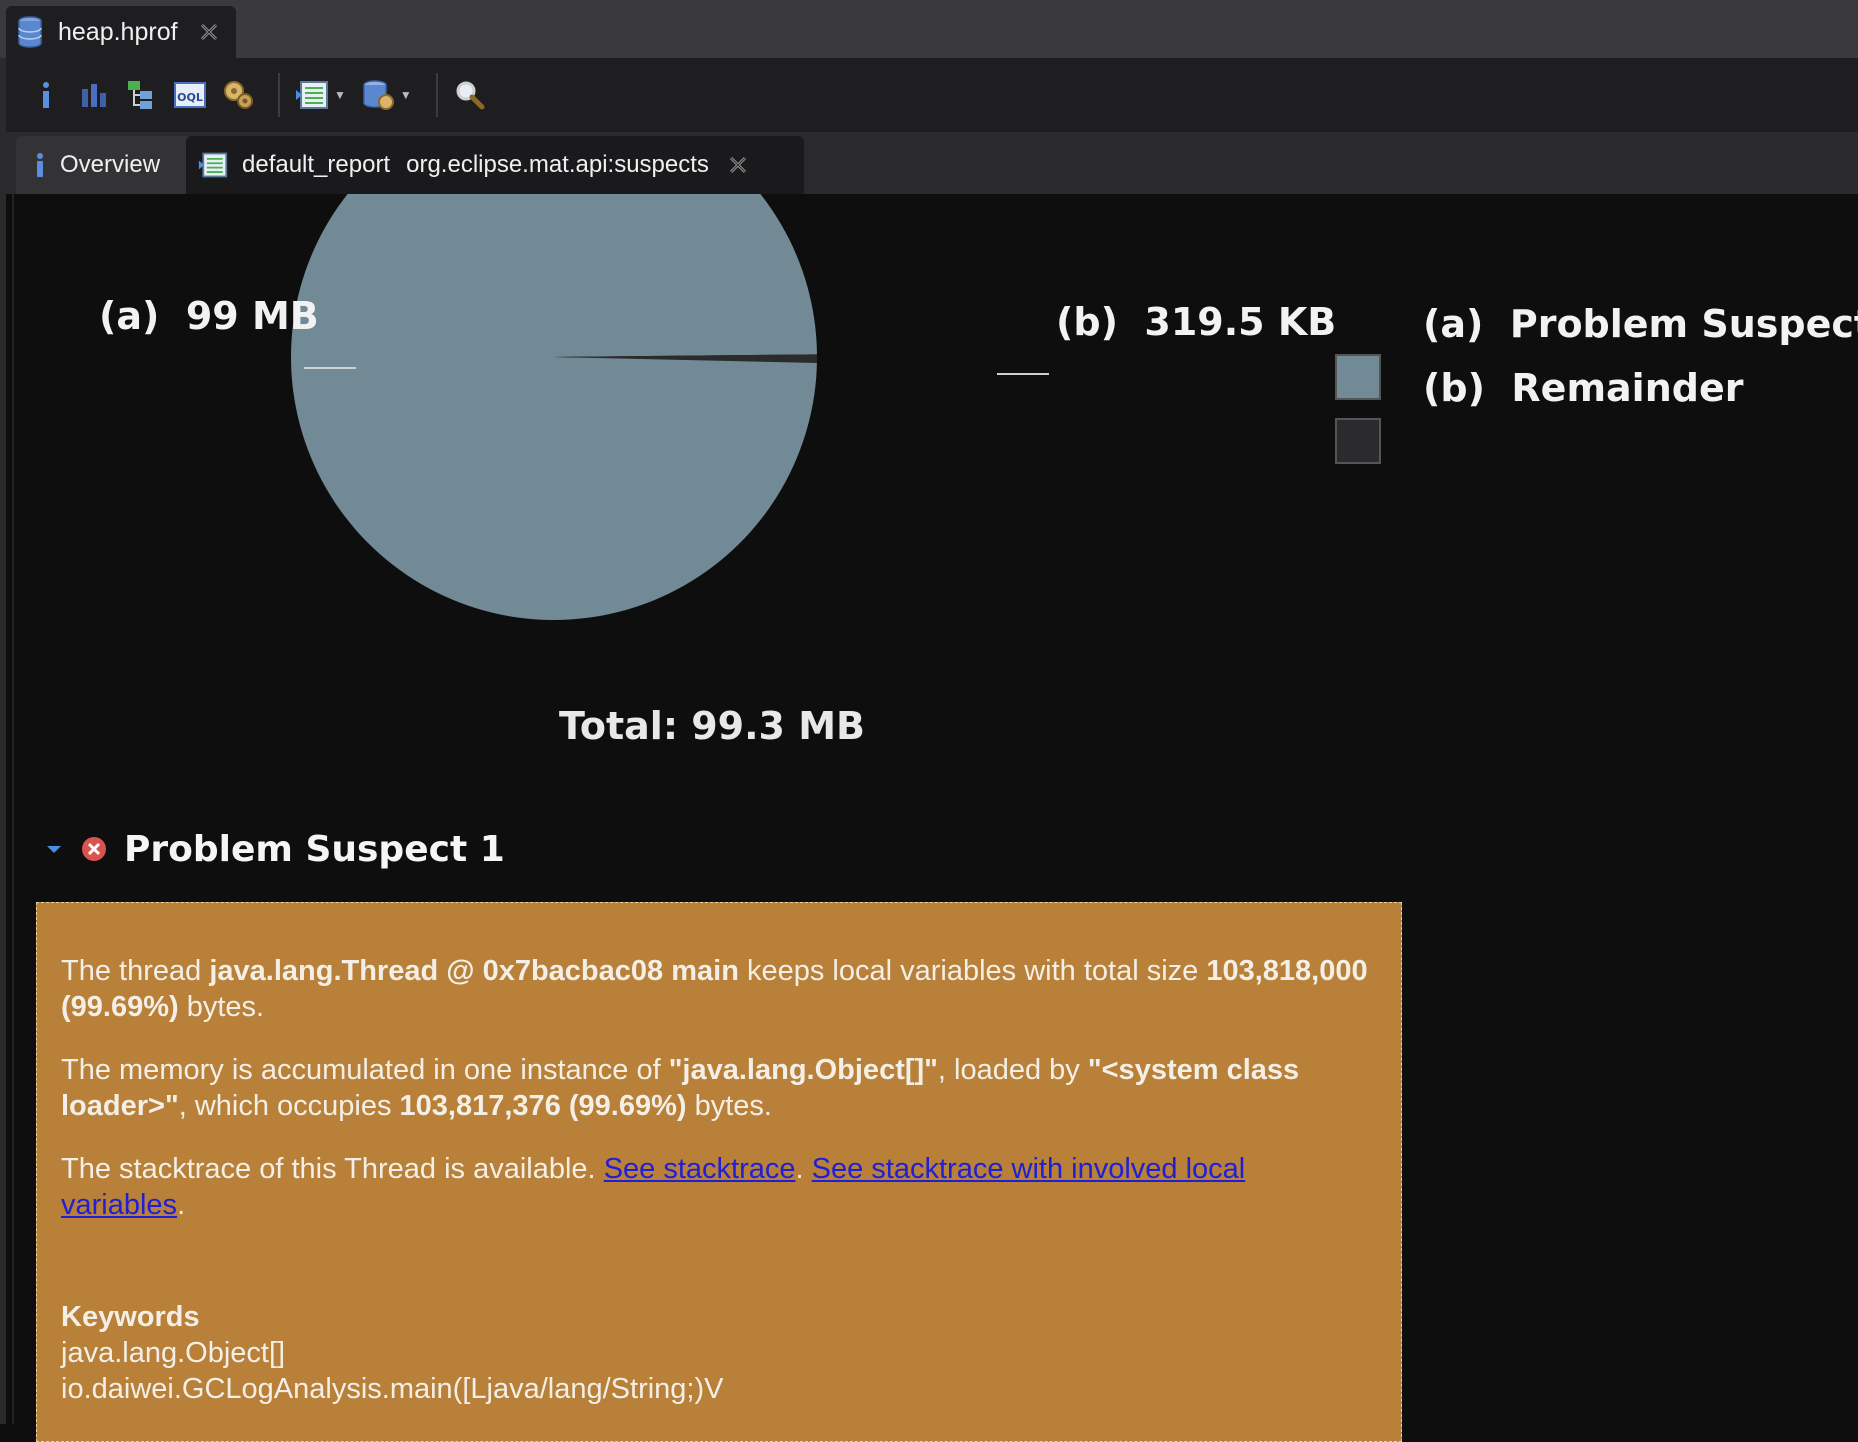 The height and width of the screenshot is (1442, 1858). I want to click on dominator-tree-button, so click(142, 95).